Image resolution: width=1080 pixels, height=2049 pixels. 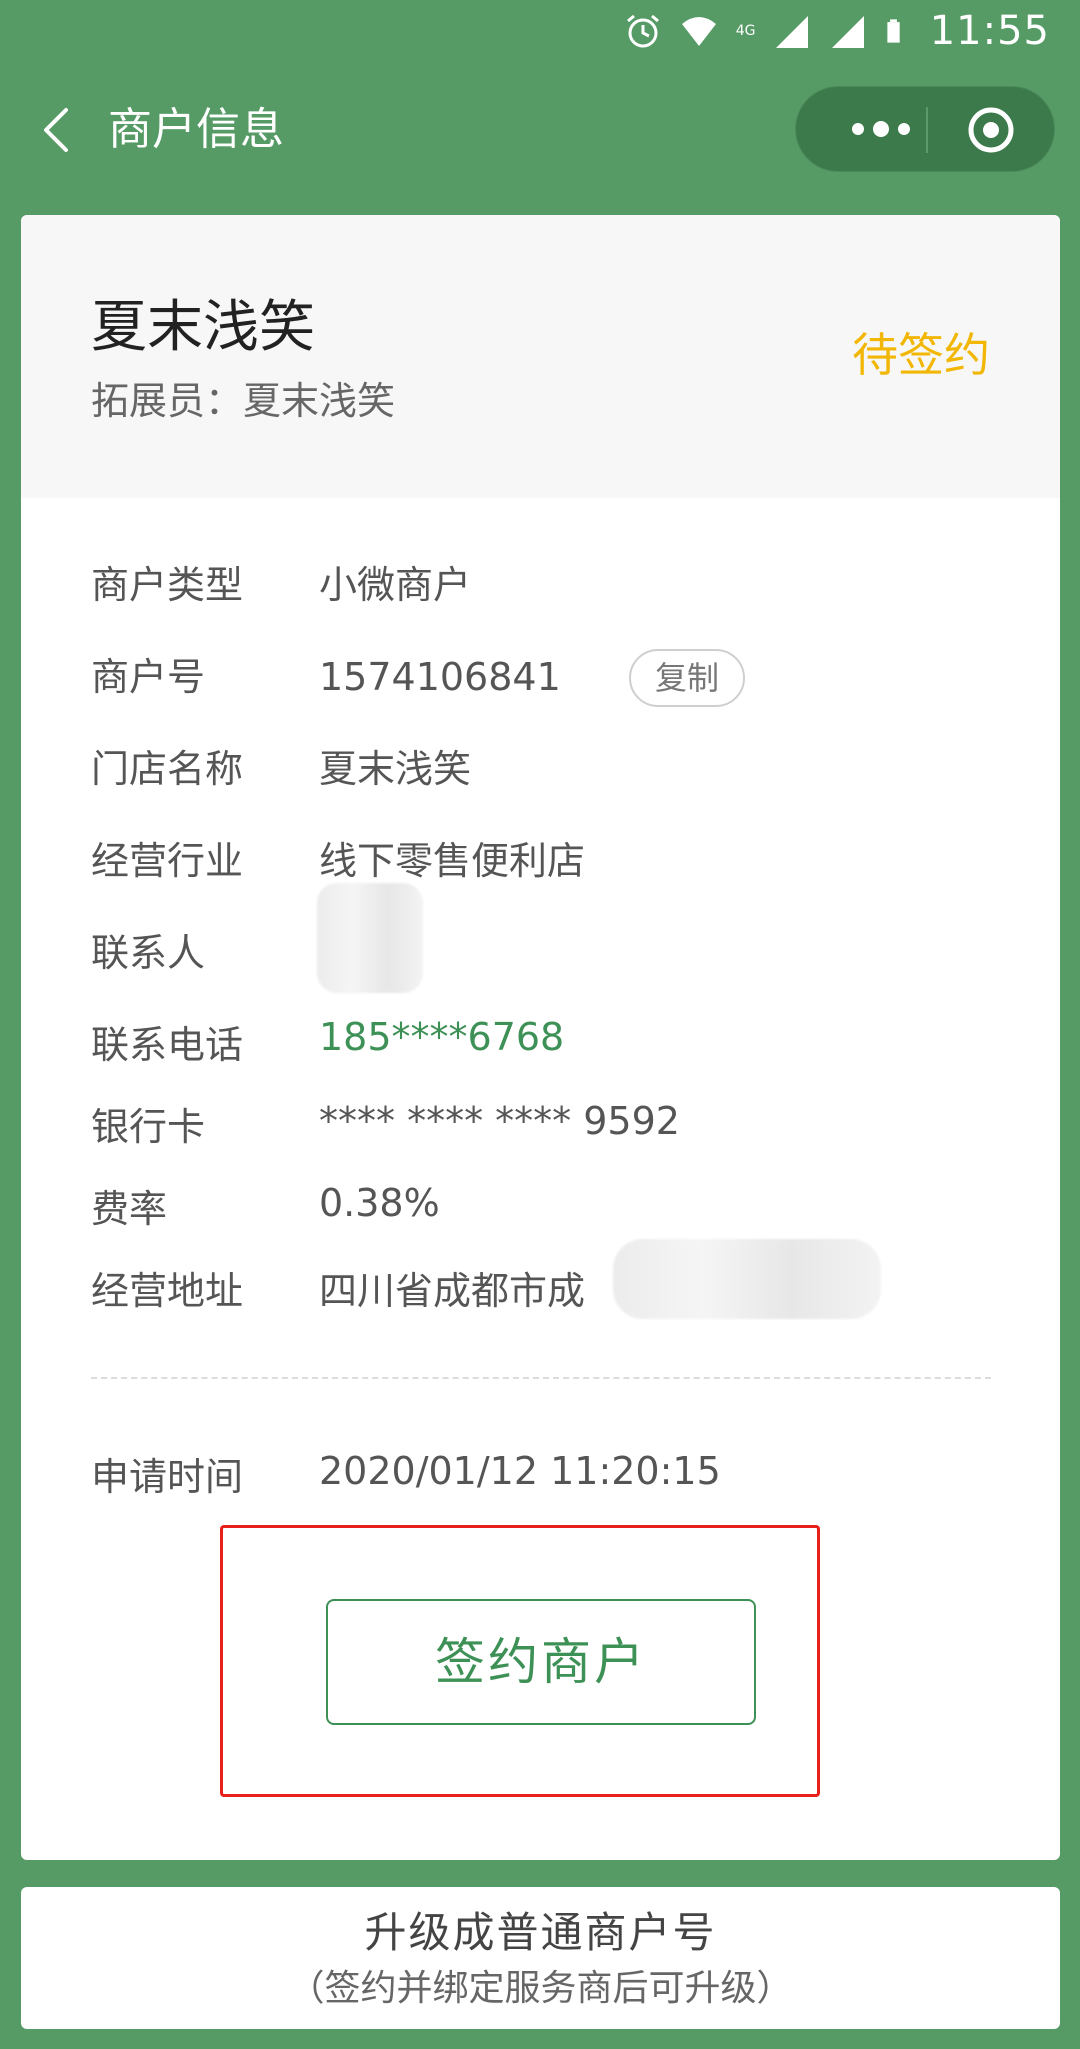 What do you see at coordinates (167, 1291) in the screenshot?
I see `detail-label: 经营地址` at bounding box center [167, 1291].